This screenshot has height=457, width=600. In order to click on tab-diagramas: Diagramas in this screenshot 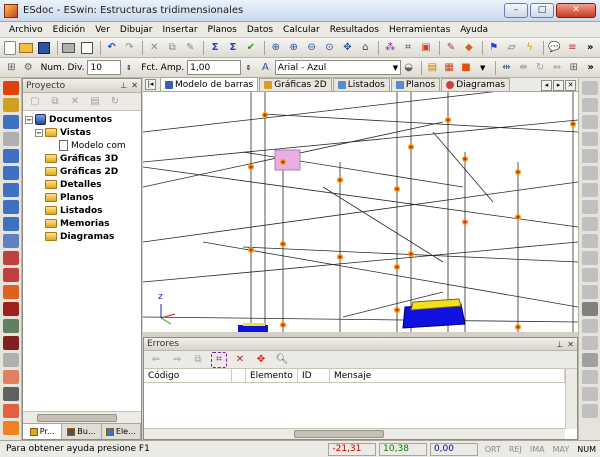, I will do `click(476, 84)`.